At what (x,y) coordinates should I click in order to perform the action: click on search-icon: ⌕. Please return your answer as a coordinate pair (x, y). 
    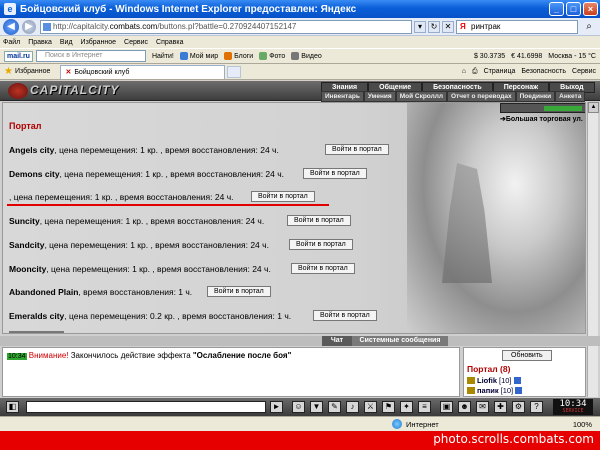
    Looking at the image, I should click on (589, 27).